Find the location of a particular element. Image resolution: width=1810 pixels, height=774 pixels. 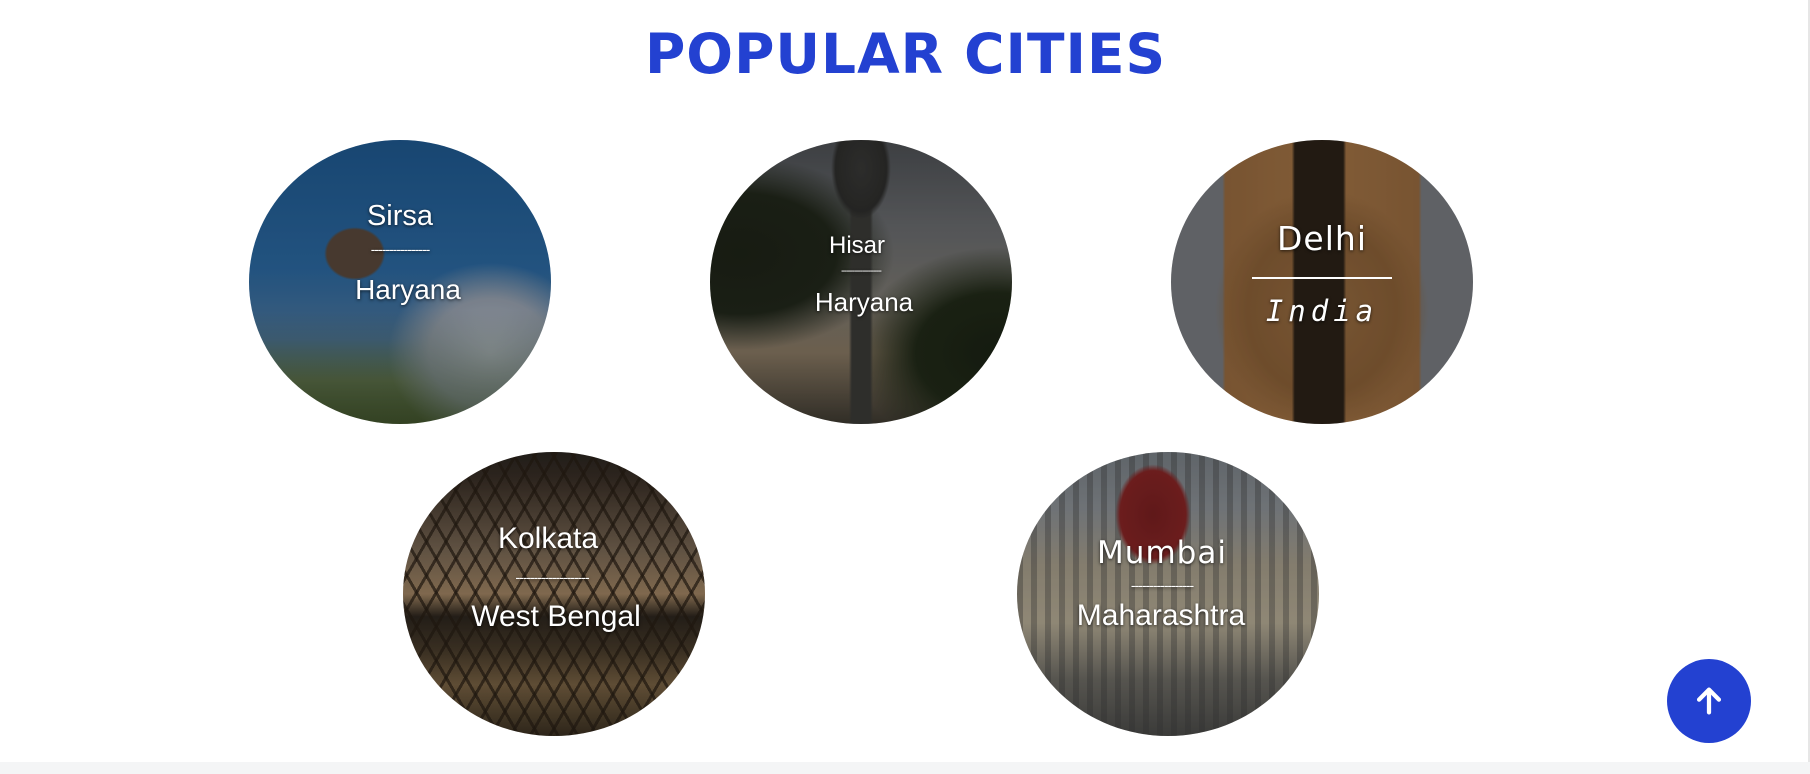

city-name: Sirsa is located at coordinates (400, 216).